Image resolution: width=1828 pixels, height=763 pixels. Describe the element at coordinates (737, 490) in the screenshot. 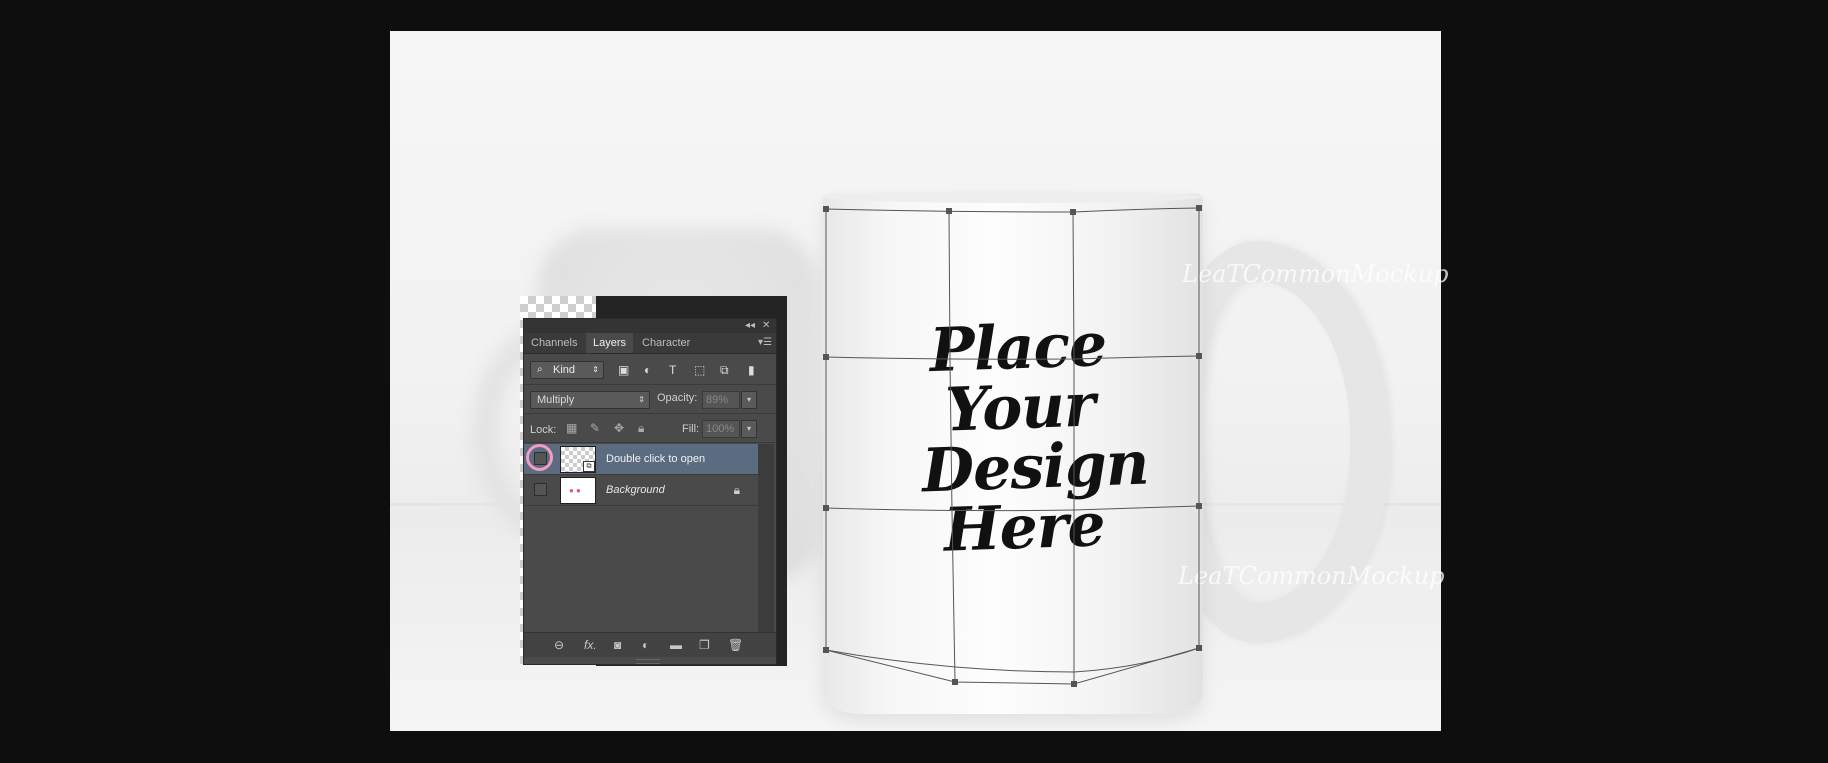

I see `lock-icon: 🔒︎` at that location.